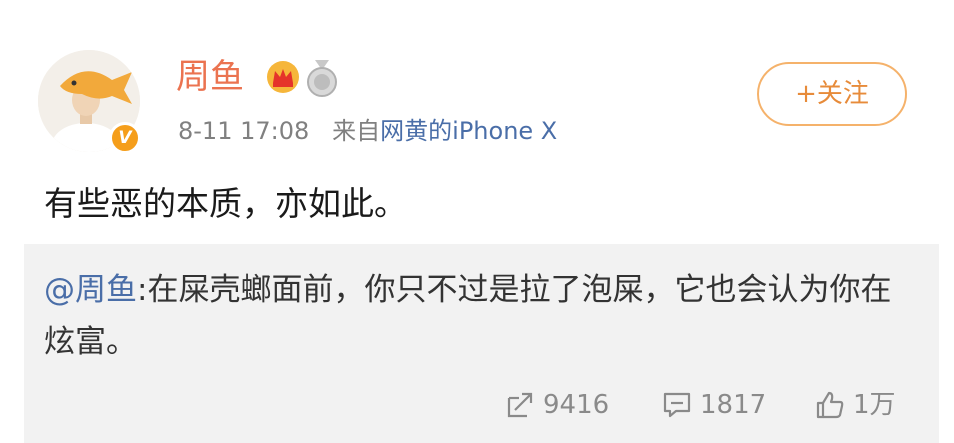 This screenshot has height=443, width=954. I want to click on comment-count: 1817, so click(733, 405).